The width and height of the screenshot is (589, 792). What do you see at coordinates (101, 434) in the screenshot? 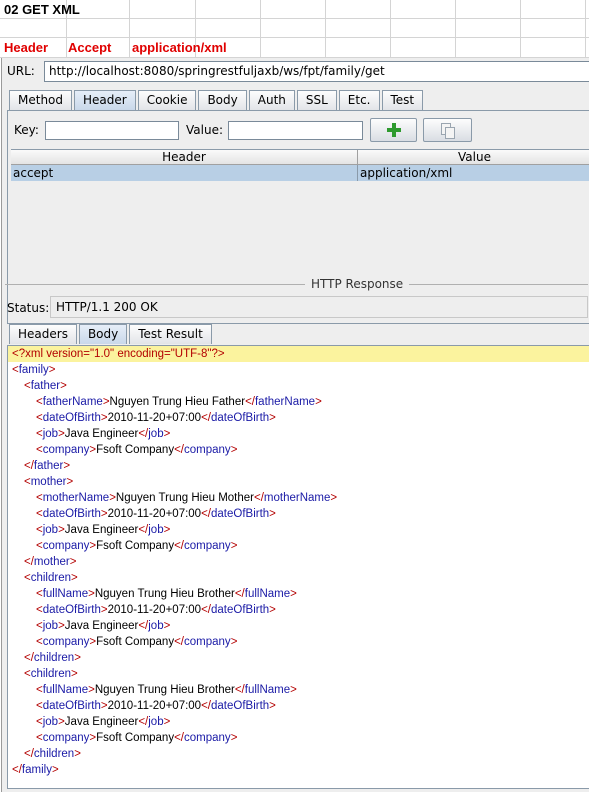
I see `xml-text: Java Engineer` at bounding box center [101, 434].